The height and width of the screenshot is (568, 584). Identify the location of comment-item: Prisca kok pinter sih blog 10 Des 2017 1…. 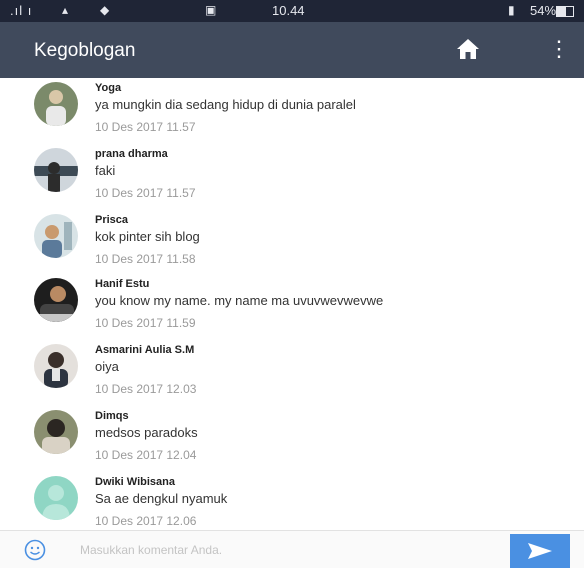
(292, 244).